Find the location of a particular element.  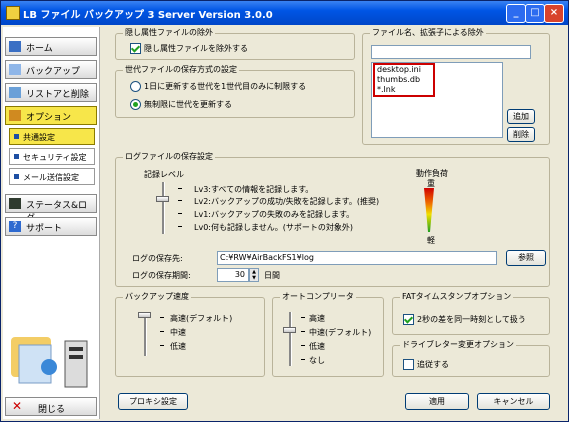

highlight-box is located at coordinates (404, 80).